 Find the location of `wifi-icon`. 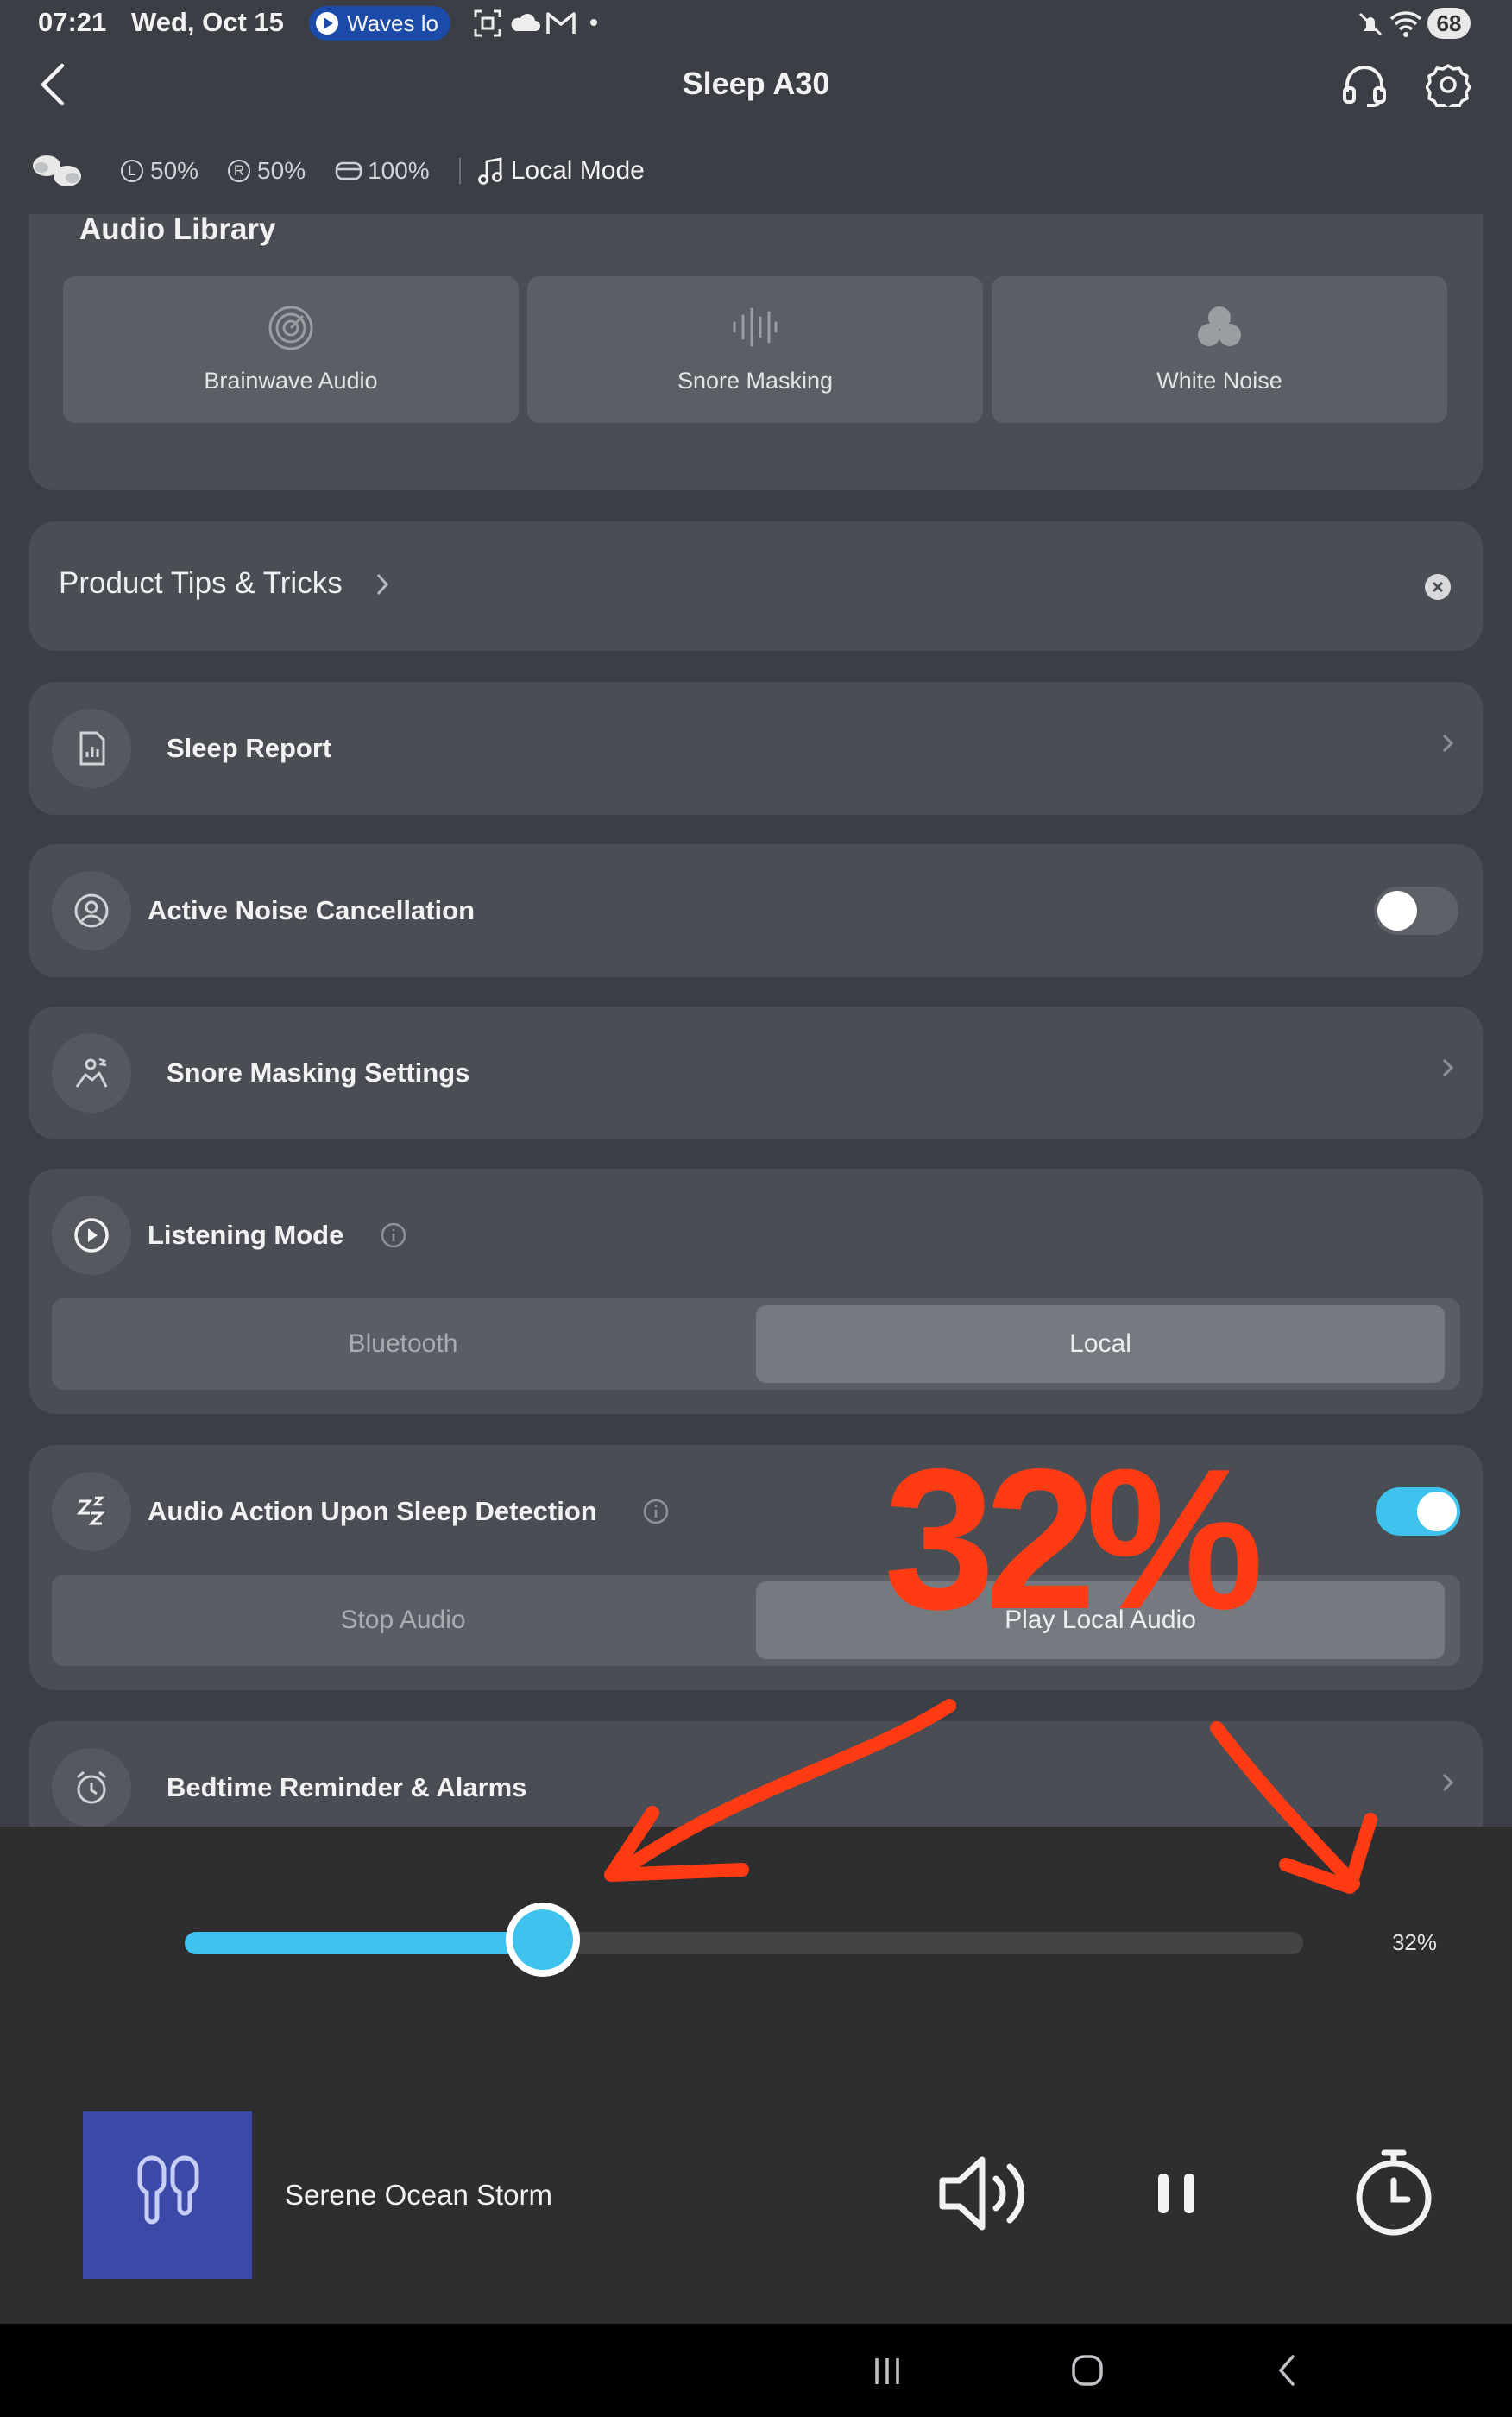

wifi-icon is located at coordinates (1406, 24).